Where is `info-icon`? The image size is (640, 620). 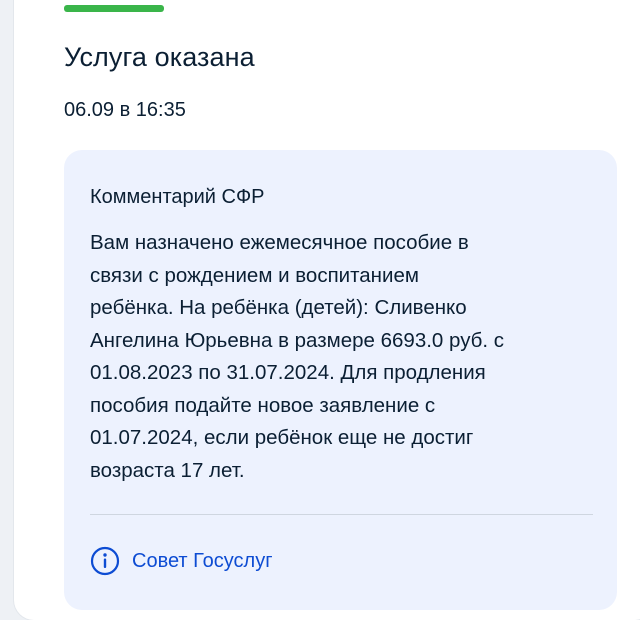
info-icon is located at coordinates (105, 561).